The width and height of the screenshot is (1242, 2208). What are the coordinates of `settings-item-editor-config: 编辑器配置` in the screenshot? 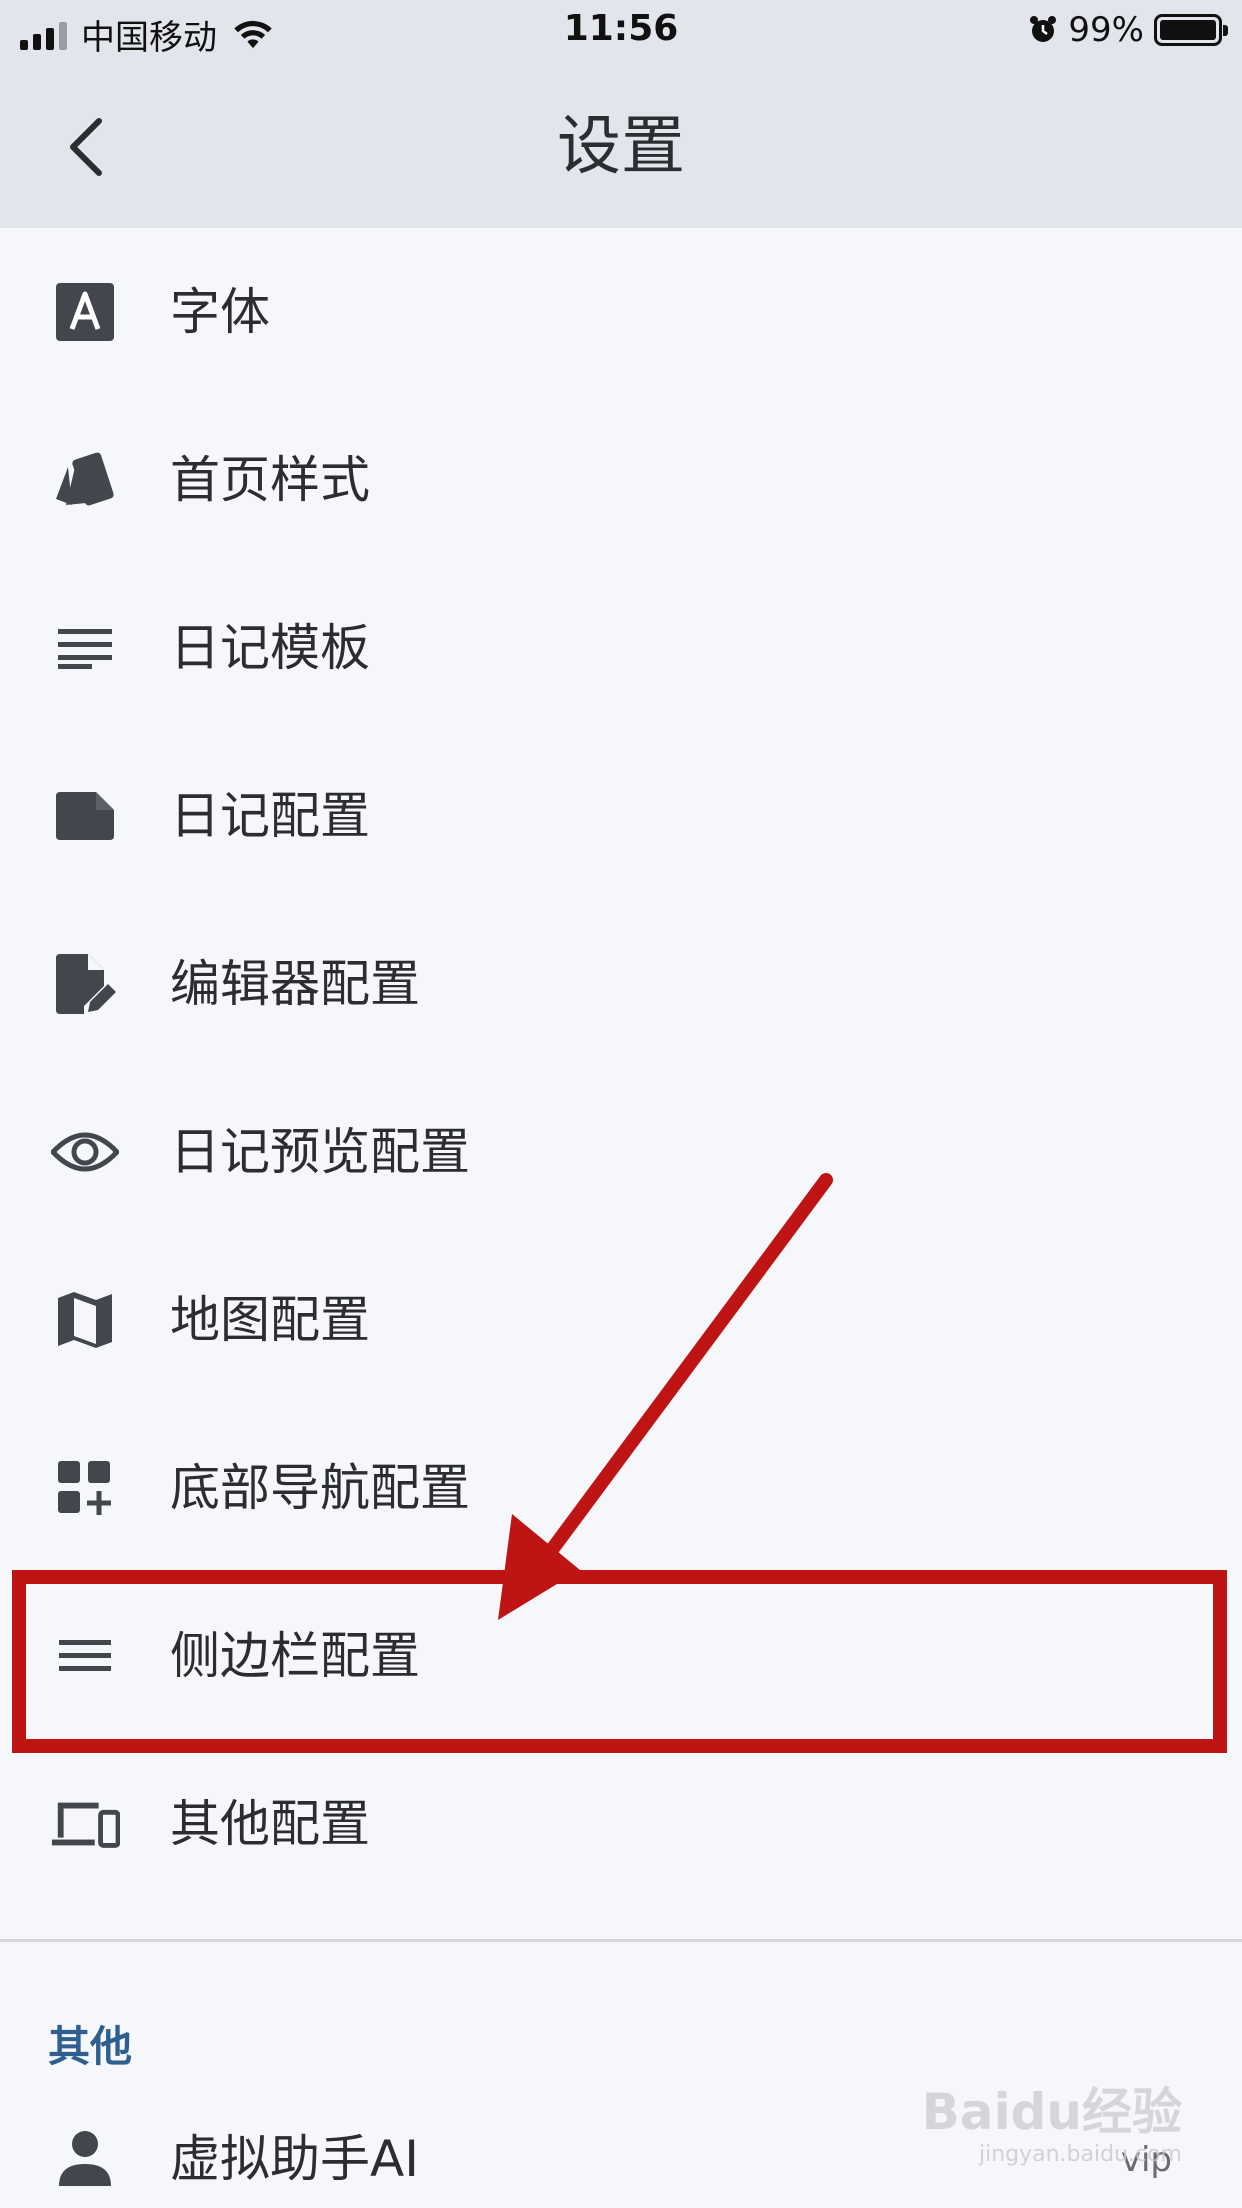 It's located at (621, 984).